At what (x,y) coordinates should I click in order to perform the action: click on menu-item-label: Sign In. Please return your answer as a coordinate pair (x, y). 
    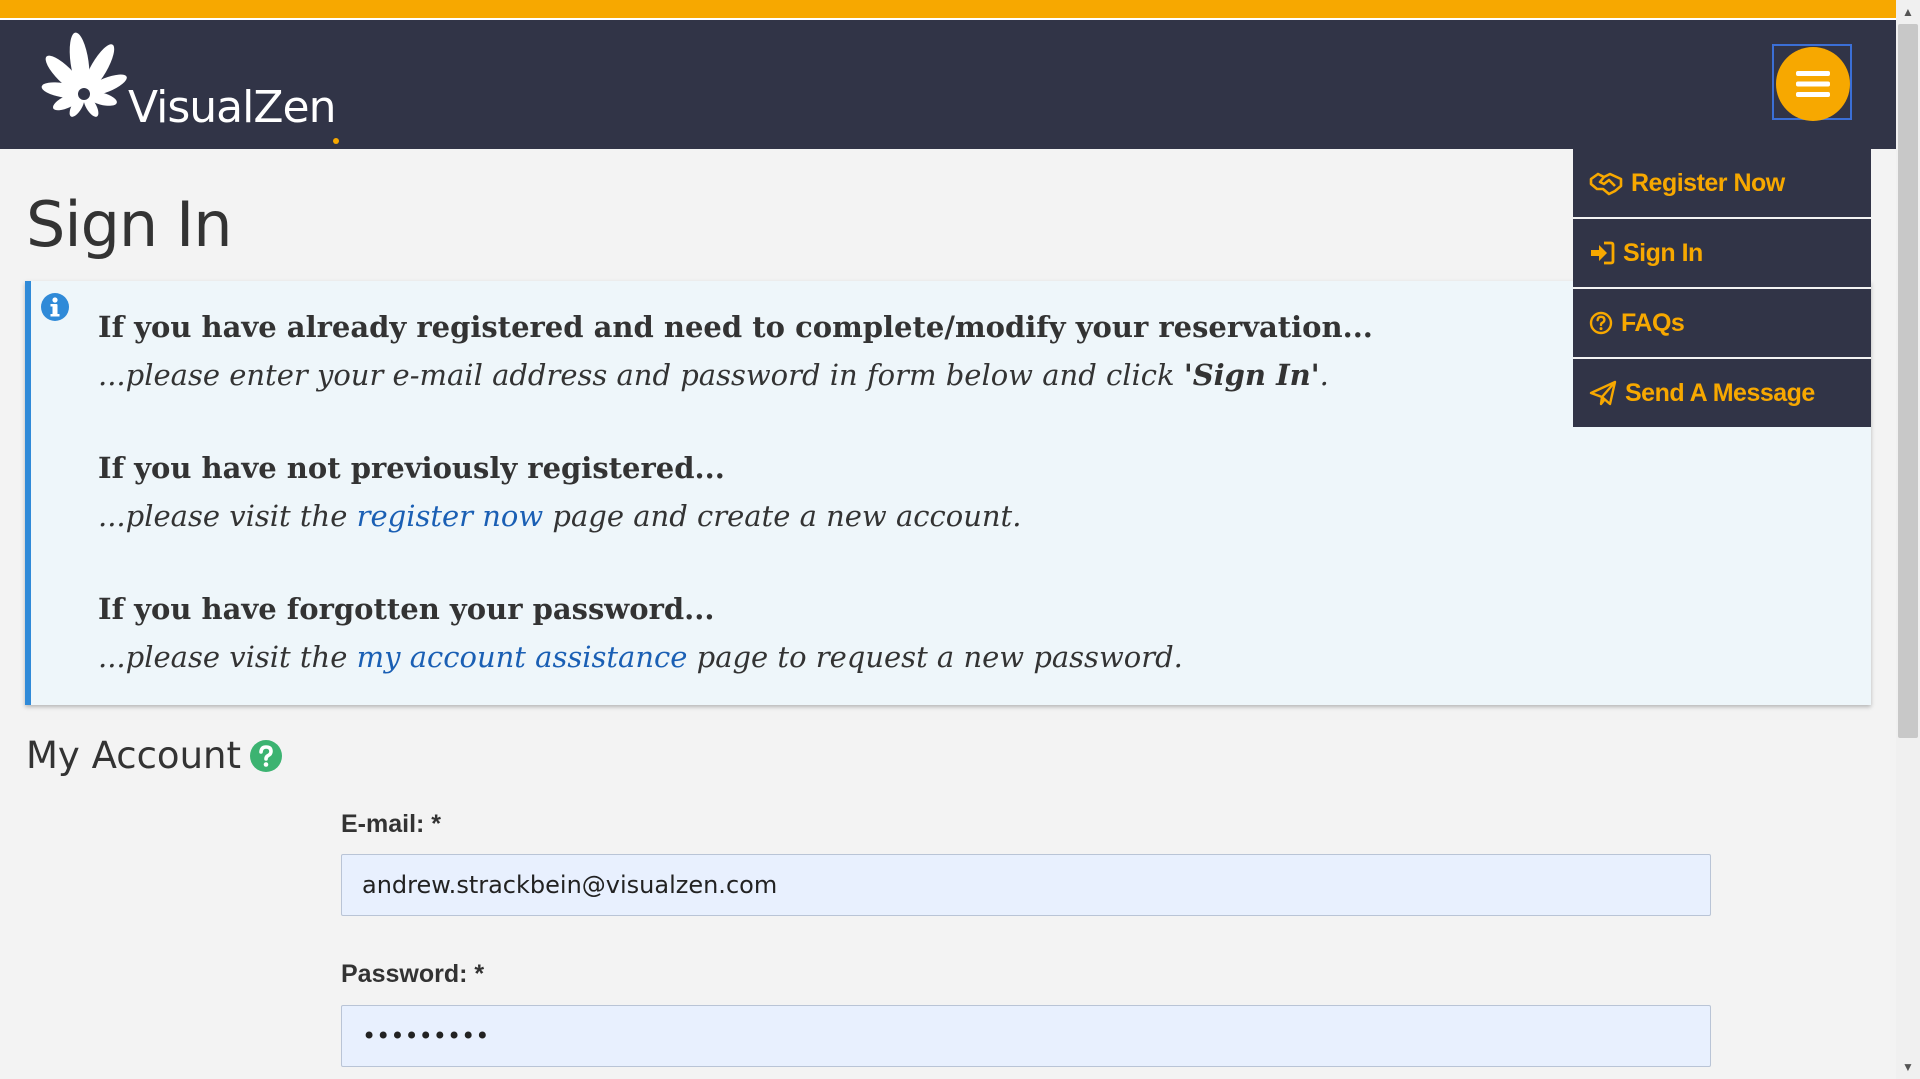
    Looking at the image, I should click on (1663, 252).